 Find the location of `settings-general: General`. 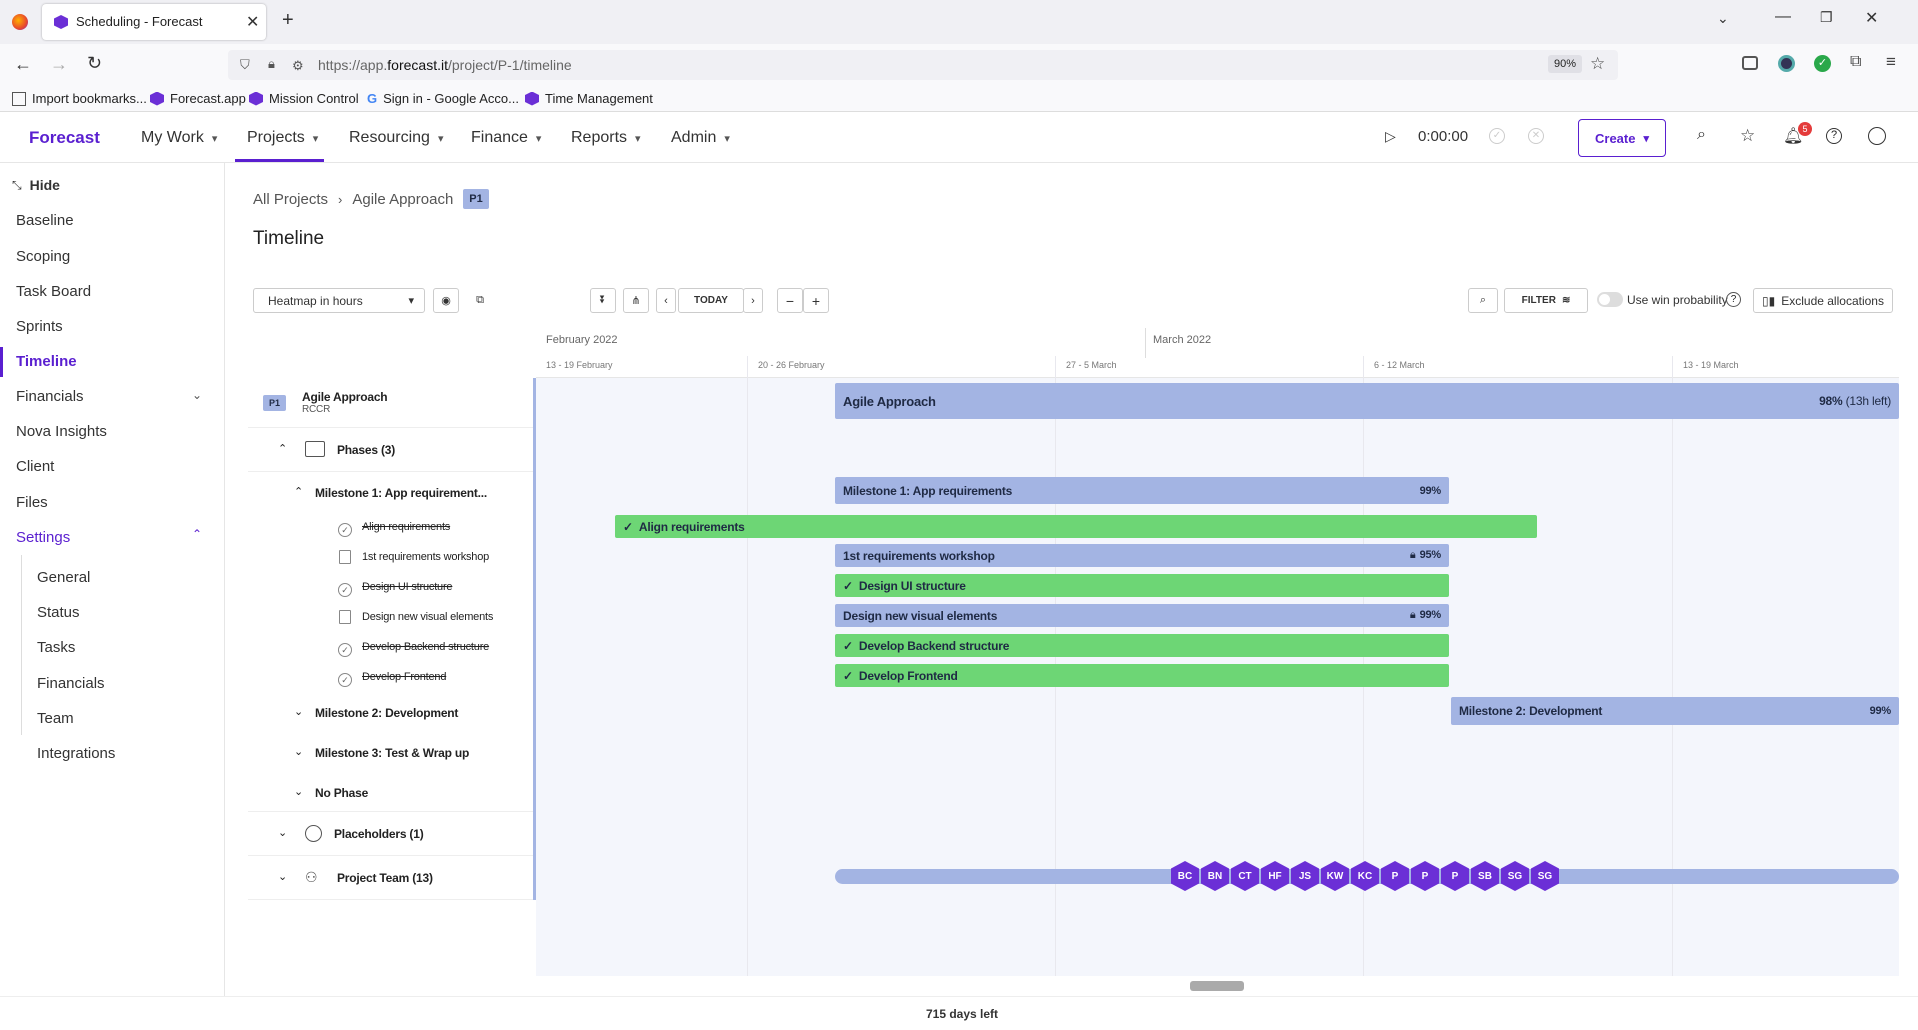

settings-general: General is located at coordinates (63, 577).